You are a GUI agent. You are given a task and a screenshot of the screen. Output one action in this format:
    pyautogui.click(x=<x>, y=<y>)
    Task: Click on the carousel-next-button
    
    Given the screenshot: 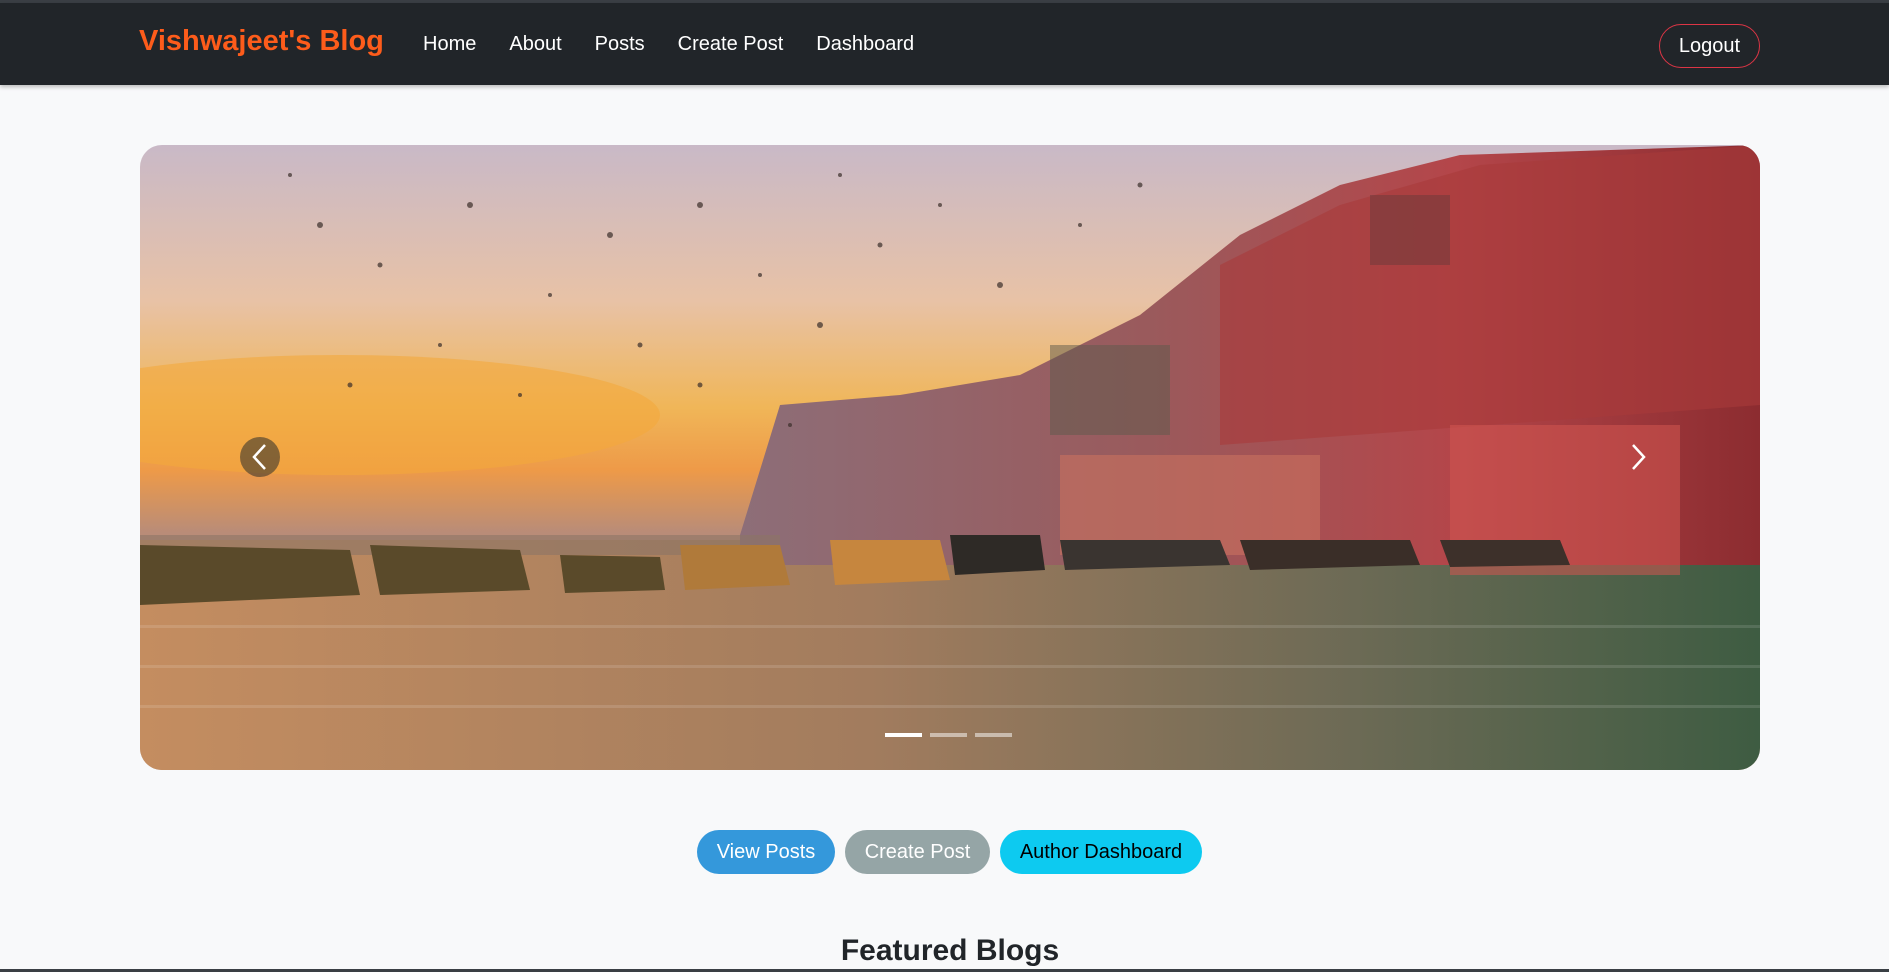 What is the action you would take?
    pyautogui.click(x=1638, y=457)
    